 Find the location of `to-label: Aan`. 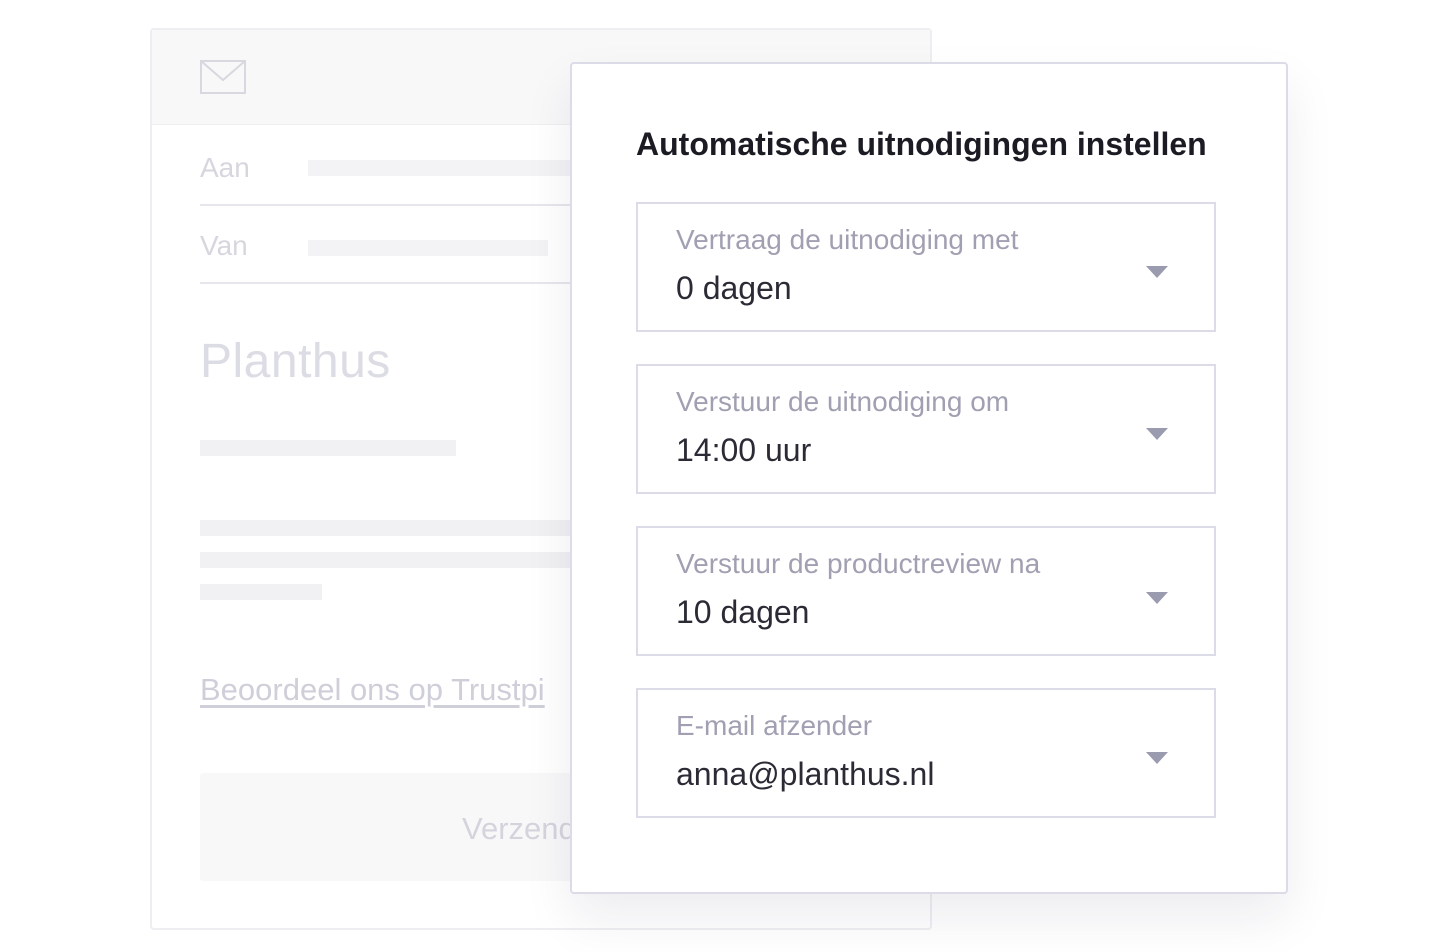

to-label: Aan is located at coordinates (225, 167).